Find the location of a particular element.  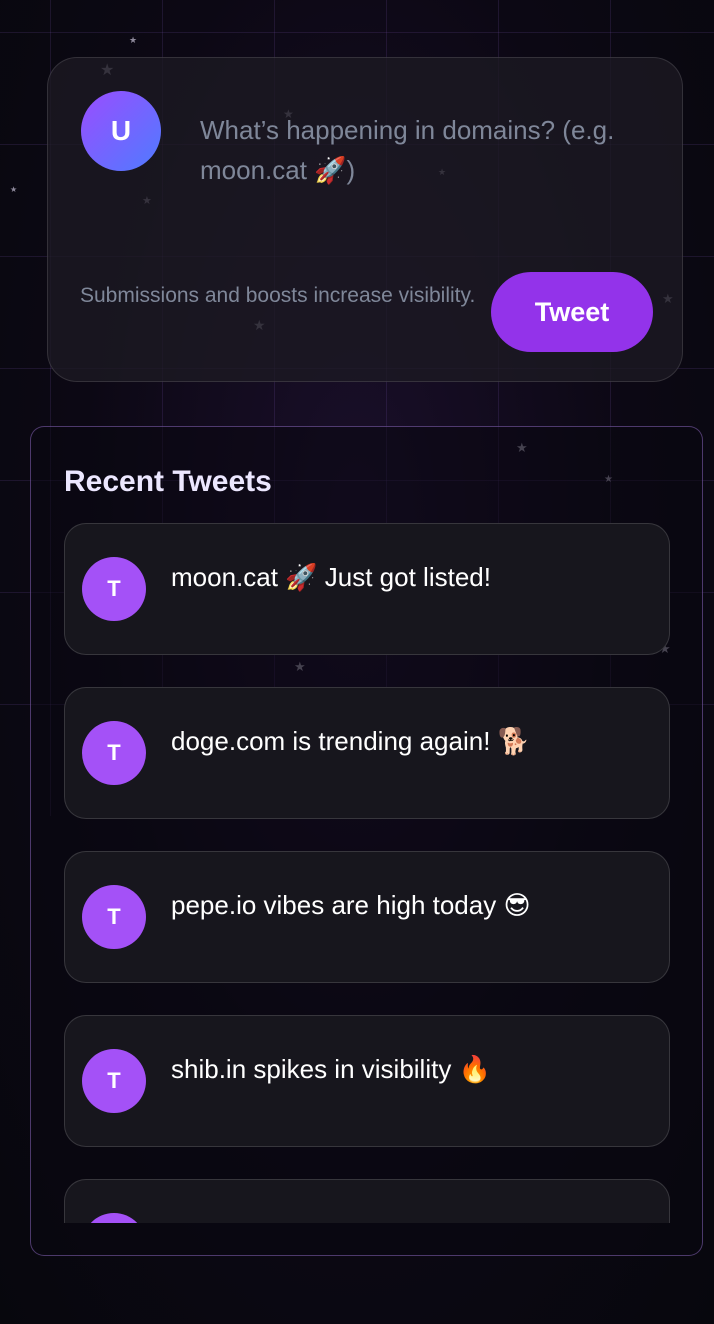

tweet-text: shib.in spikes in visibility 🔥 is located at coordinates (331, 1069).